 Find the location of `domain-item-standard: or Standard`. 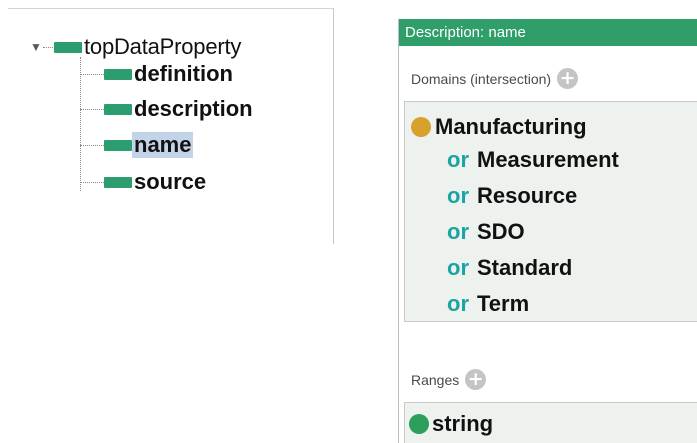

domain-item-standard: or Standard is located at coordinates (509, 268).